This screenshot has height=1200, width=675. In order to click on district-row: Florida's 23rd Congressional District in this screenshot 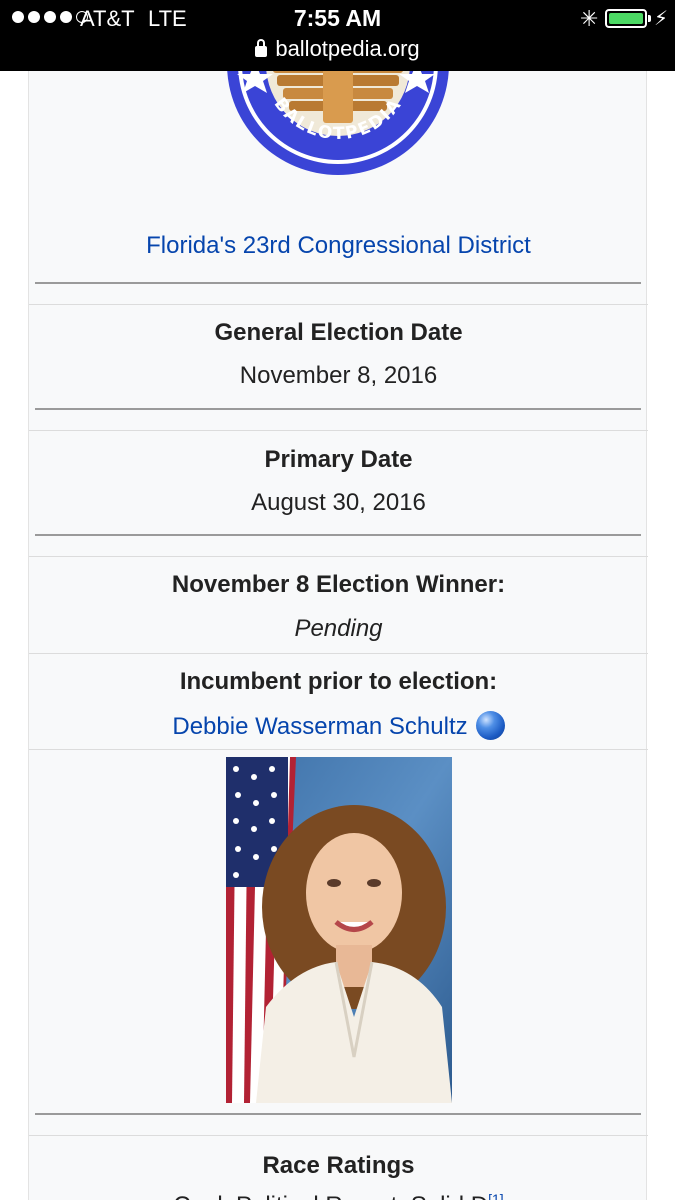, I will do `click(338, 251)`.